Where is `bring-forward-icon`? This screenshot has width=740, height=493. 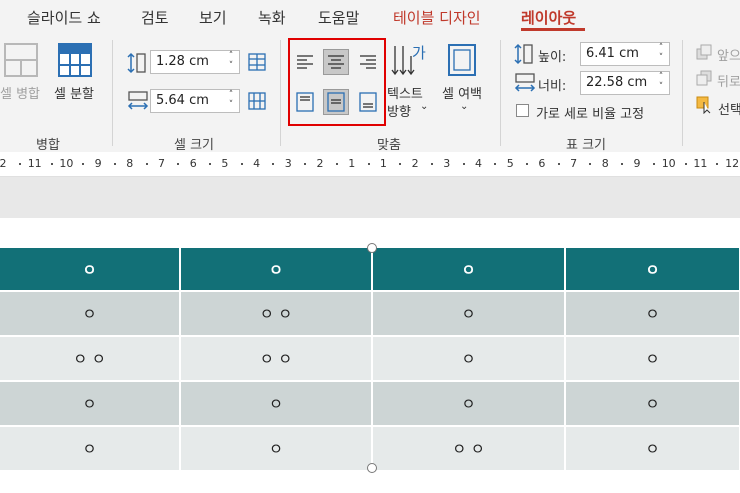 bring-forward-icon is located at coordinates (704, 52).